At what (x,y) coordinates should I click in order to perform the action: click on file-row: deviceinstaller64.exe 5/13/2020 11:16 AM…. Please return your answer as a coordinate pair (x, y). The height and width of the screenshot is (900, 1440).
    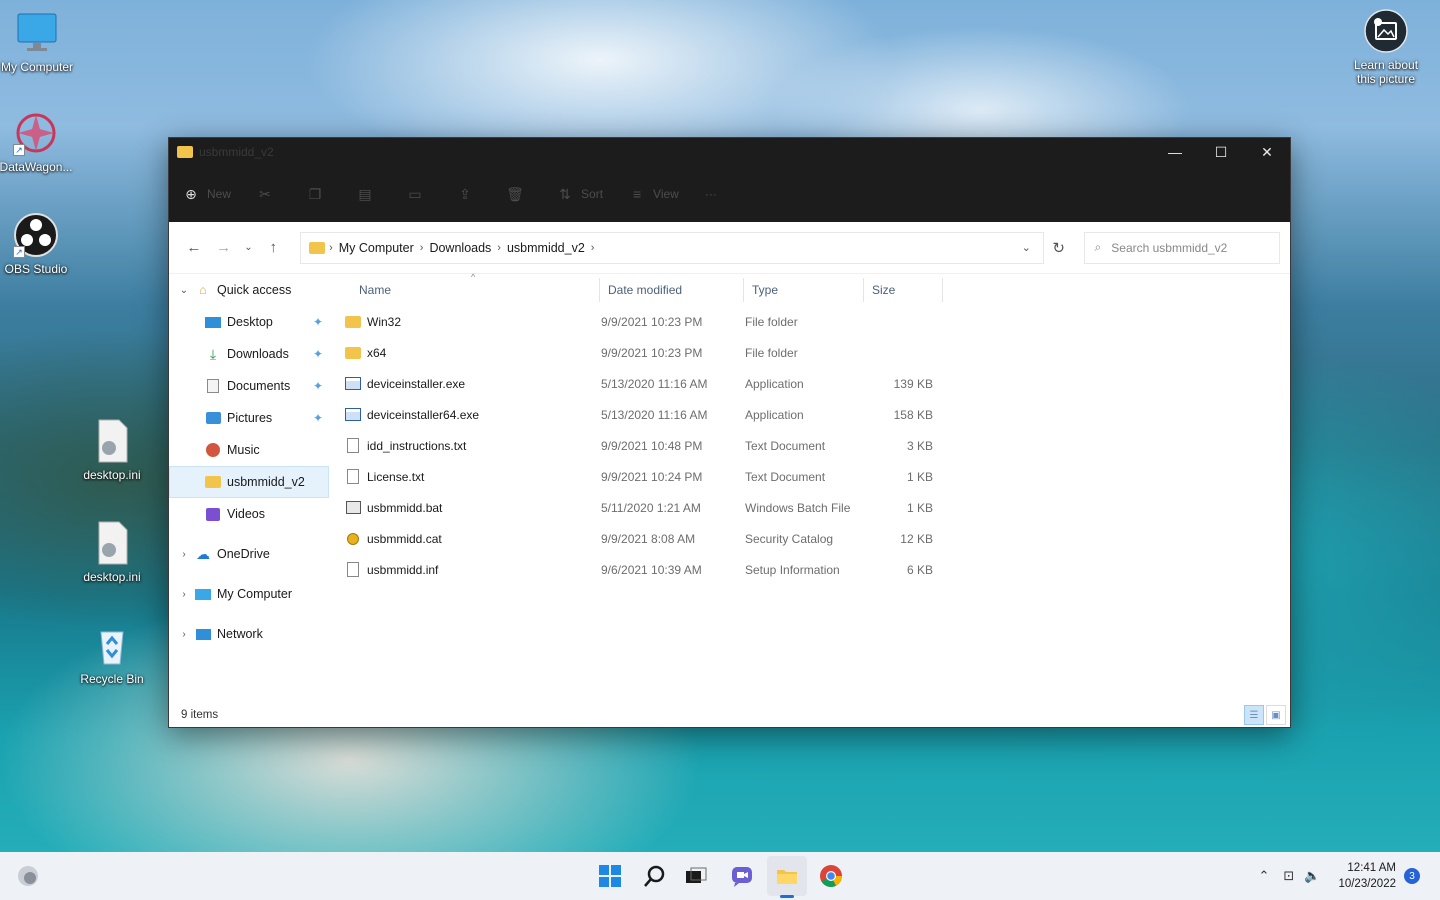
    Looking at the image, I should click on (814, 414).